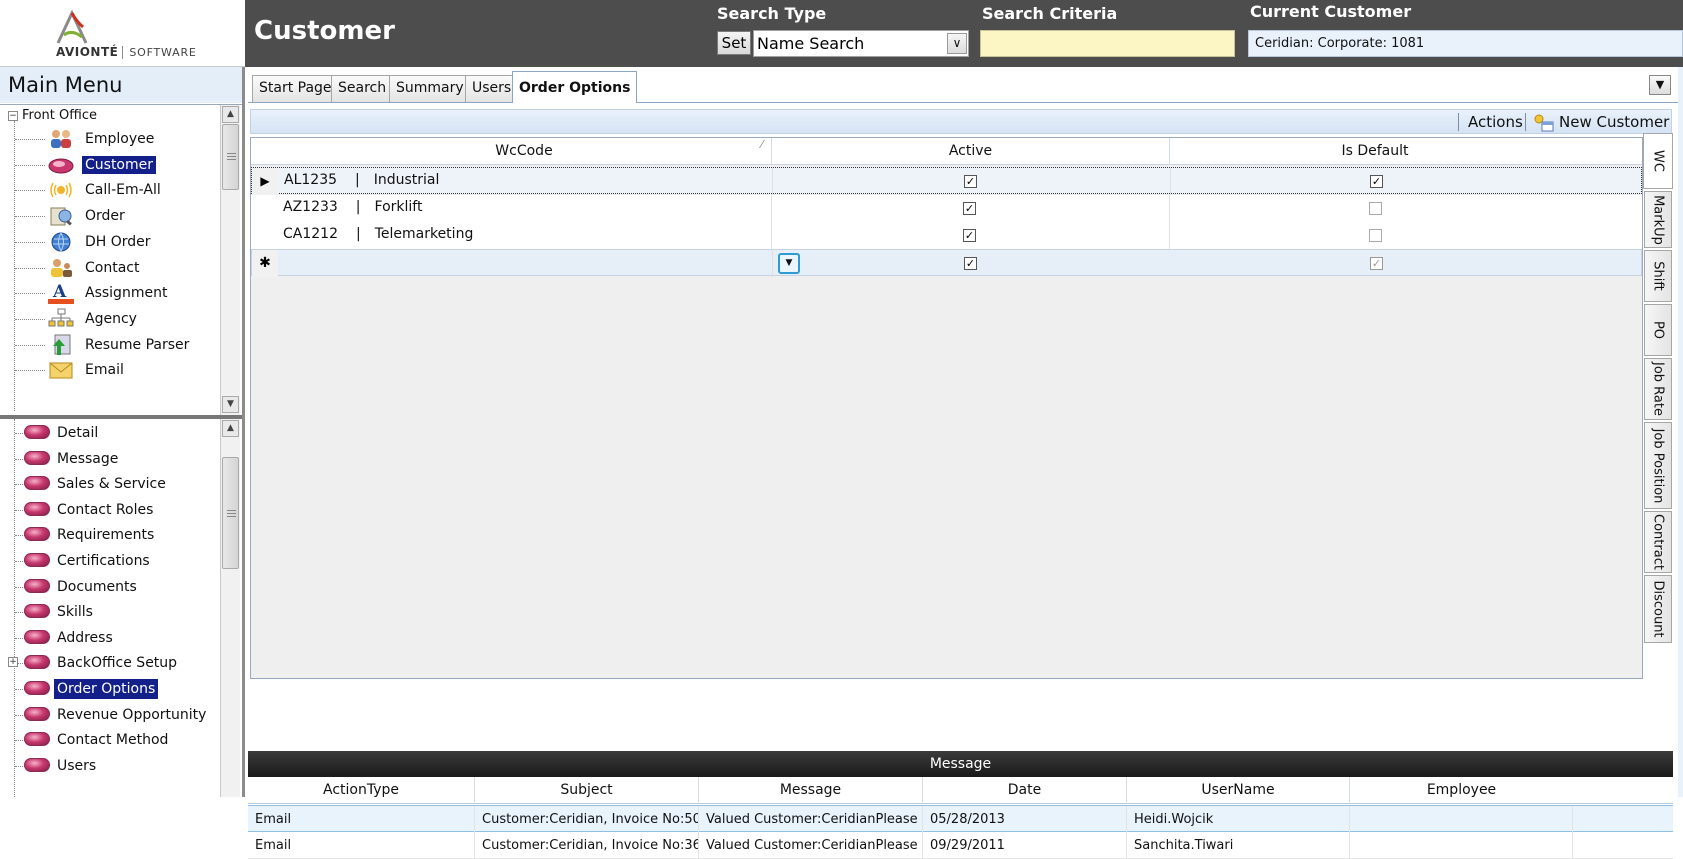  I want to click on wccode-cell: AZ1233 | Forklift, so click(352, 207).